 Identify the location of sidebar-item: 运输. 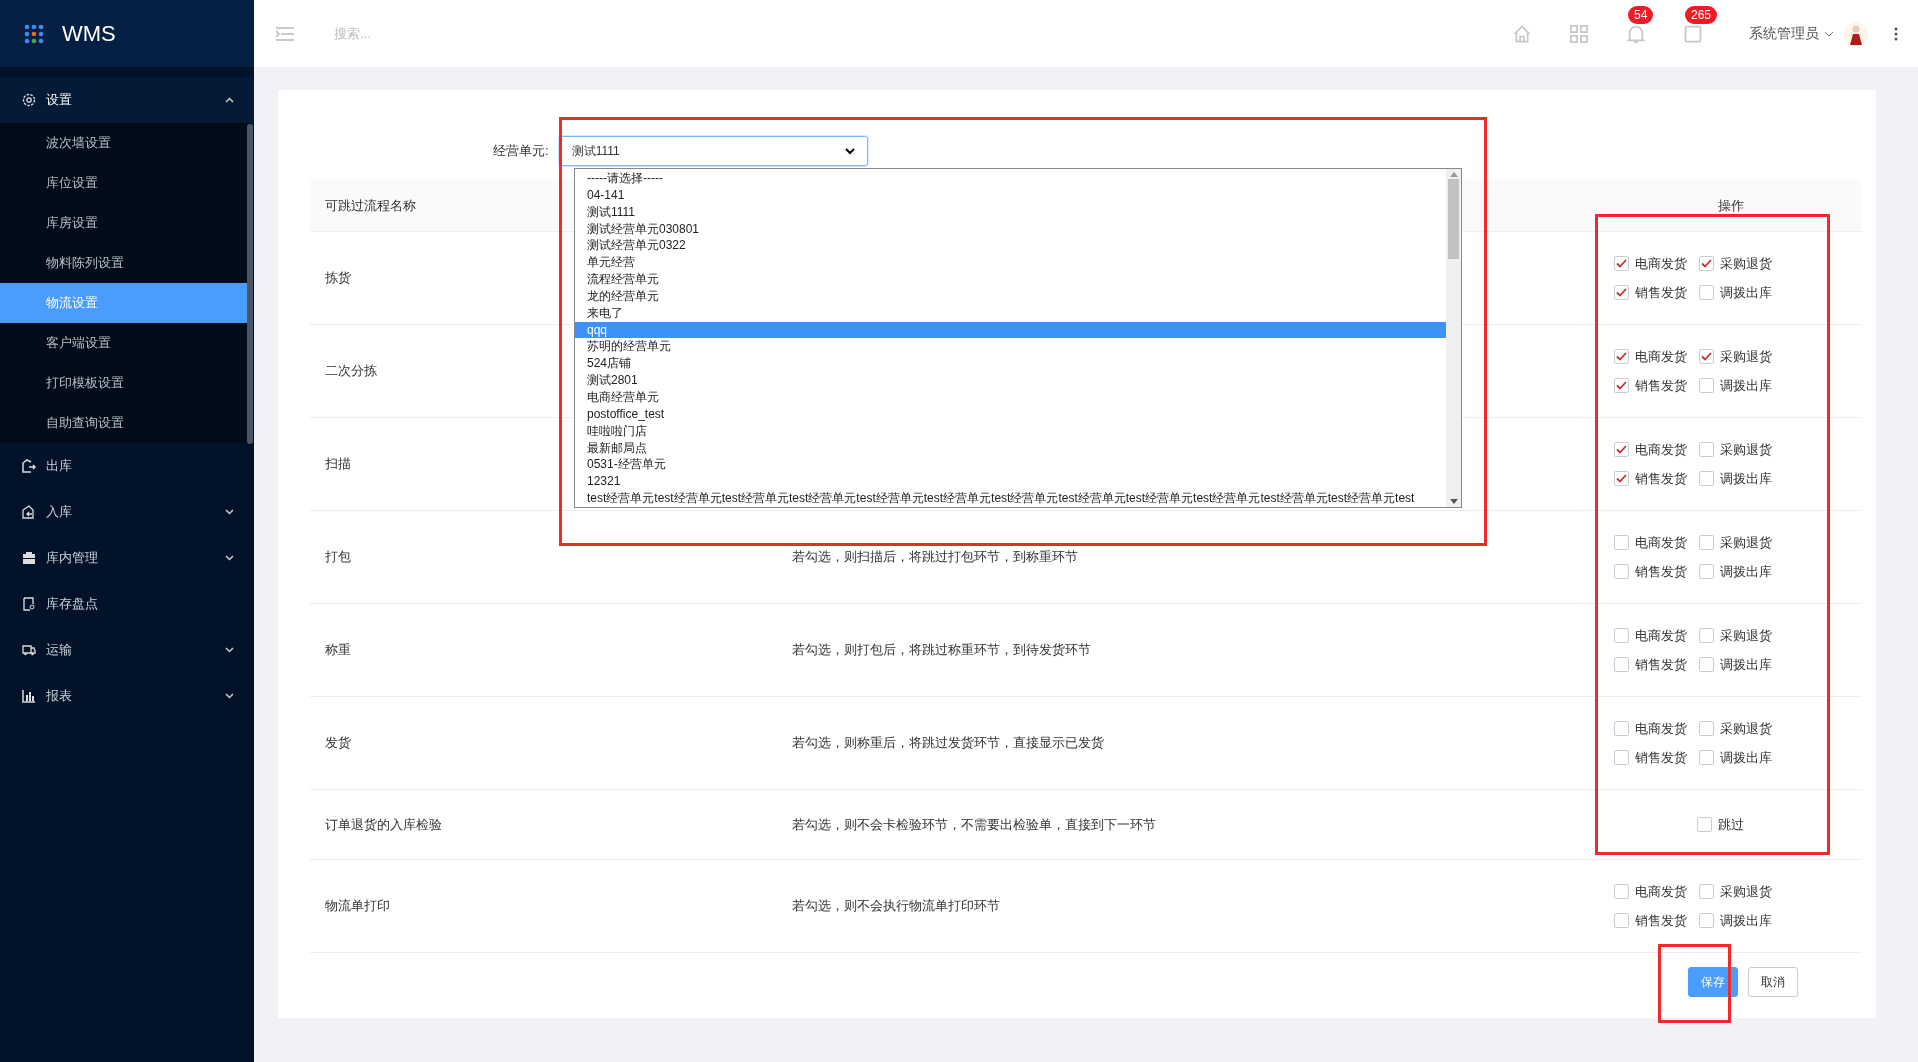
(127, 650).